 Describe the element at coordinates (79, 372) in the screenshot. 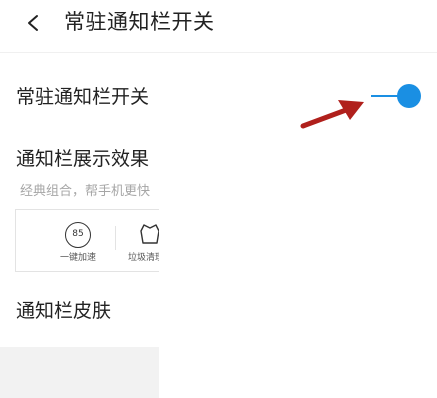

I see `bottom-gray-area` at that location.